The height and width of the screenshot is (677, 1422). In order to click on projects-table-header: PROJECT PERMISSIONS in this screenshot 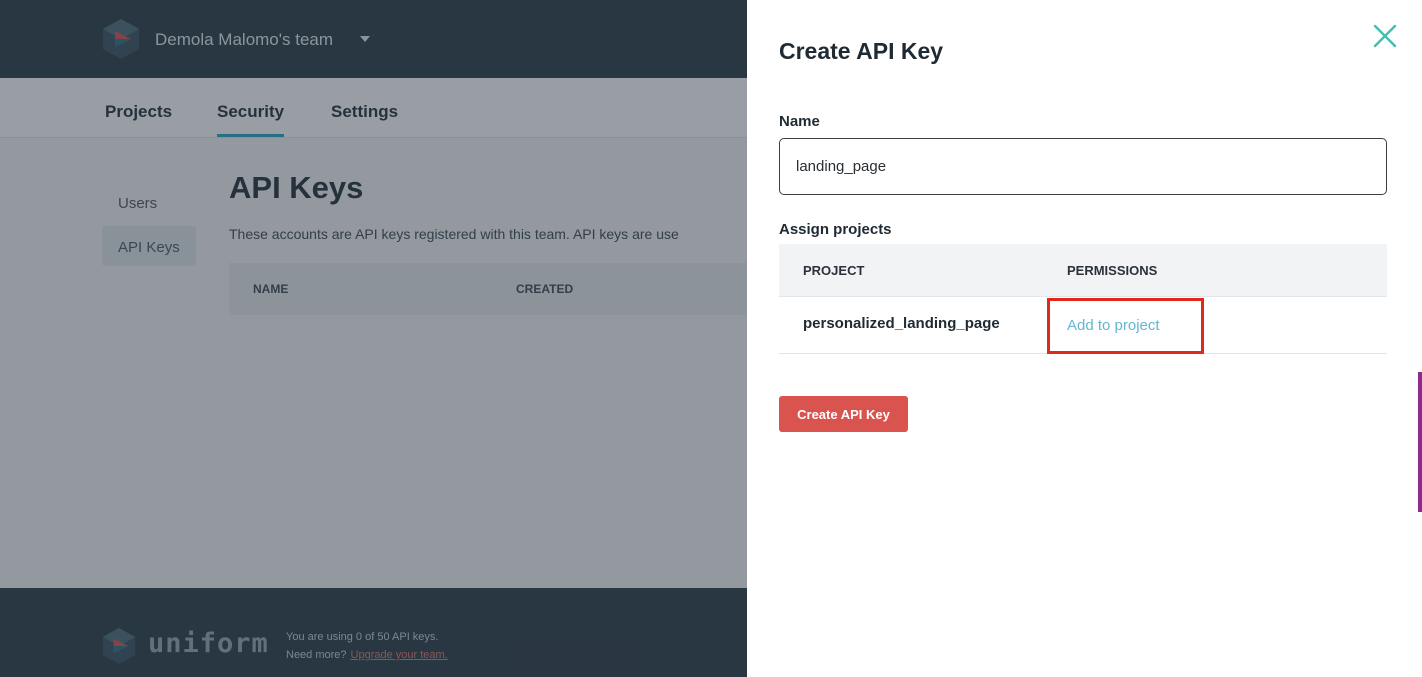, I will do `click(1083, 270)`.